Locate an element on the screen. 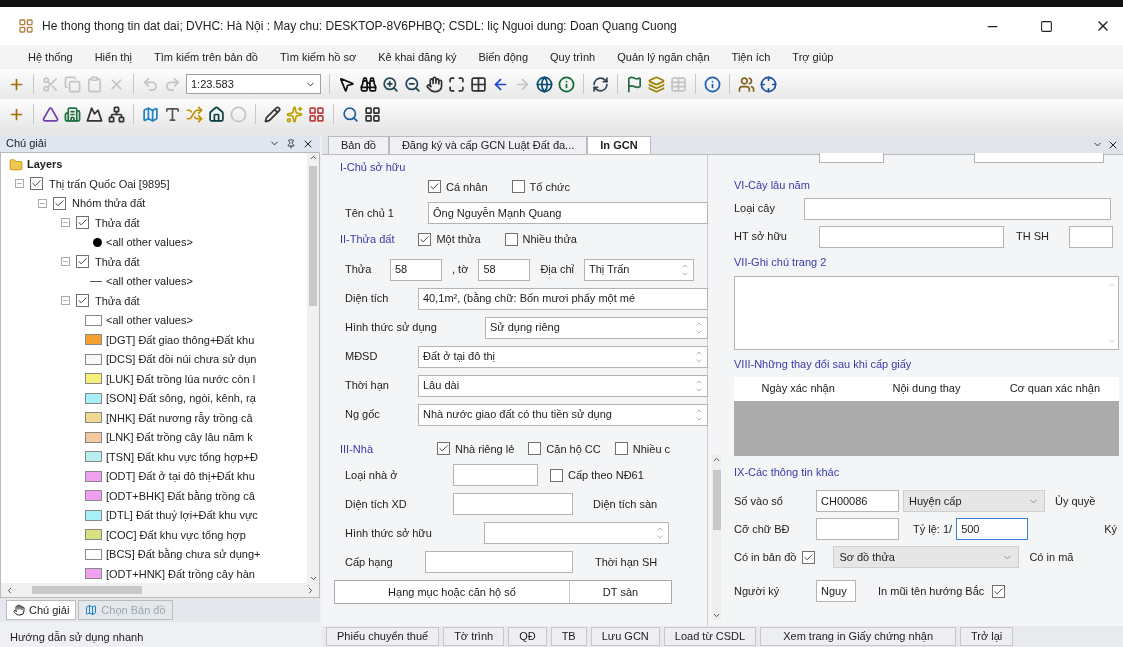  hand-icon is located at coordinates (434, 84).